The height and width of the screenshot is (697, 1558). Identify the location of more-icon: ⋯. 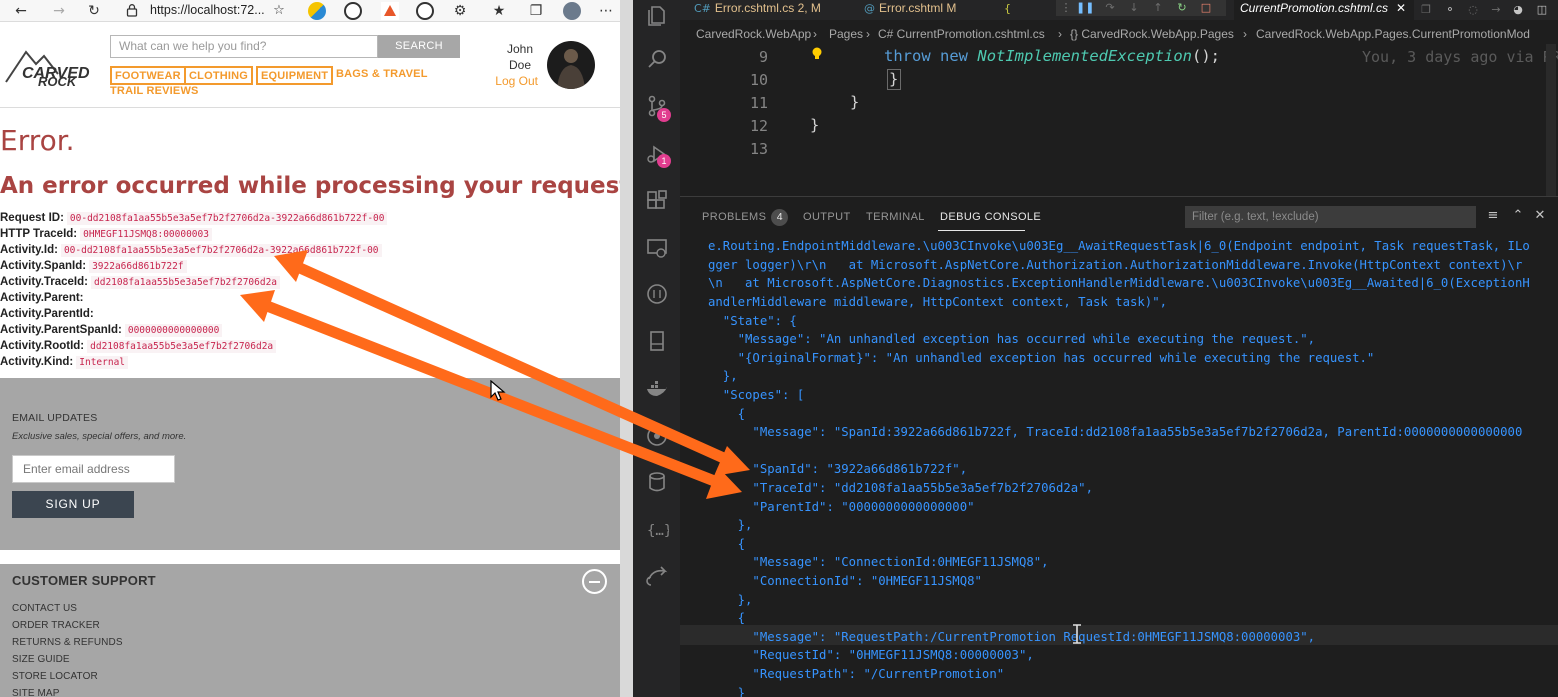
(606, 11).